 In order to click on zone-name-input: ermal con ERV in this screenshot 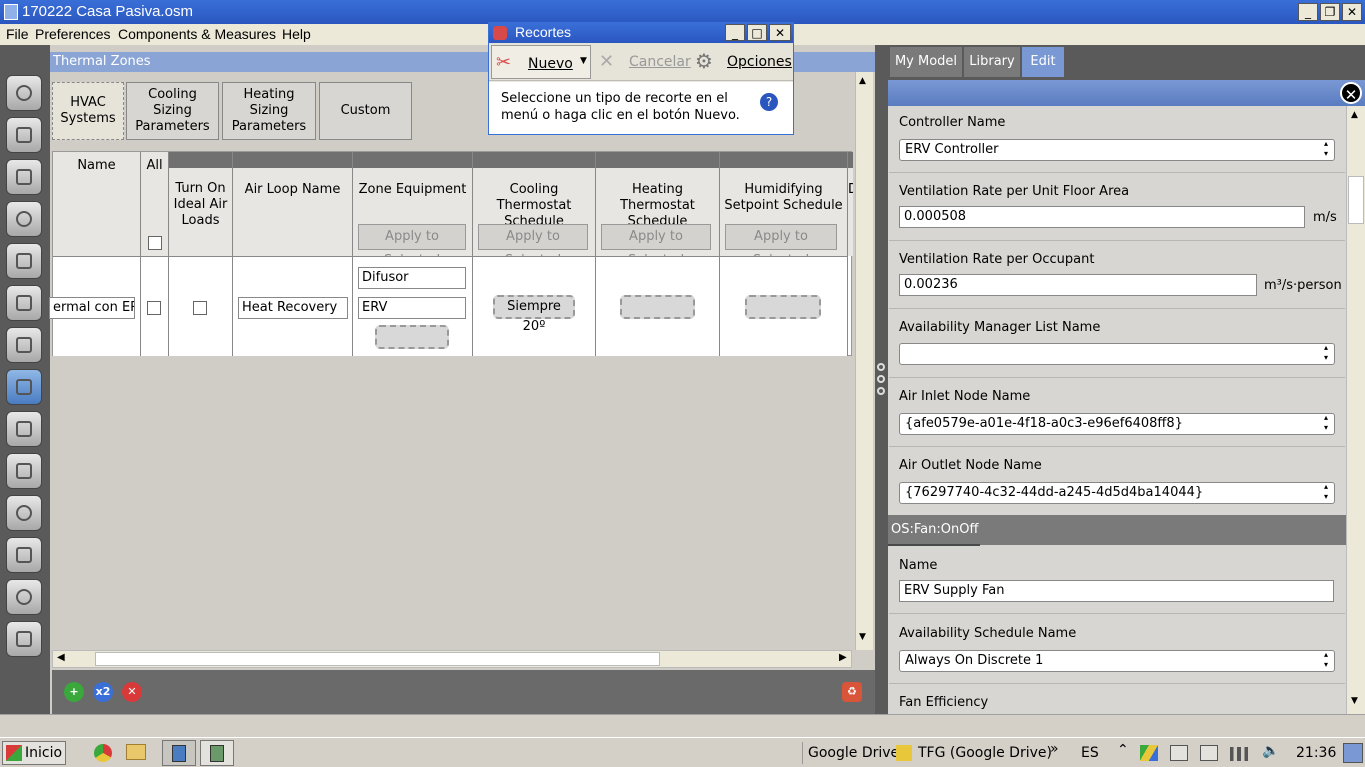, I will do `click(92, 308)`.